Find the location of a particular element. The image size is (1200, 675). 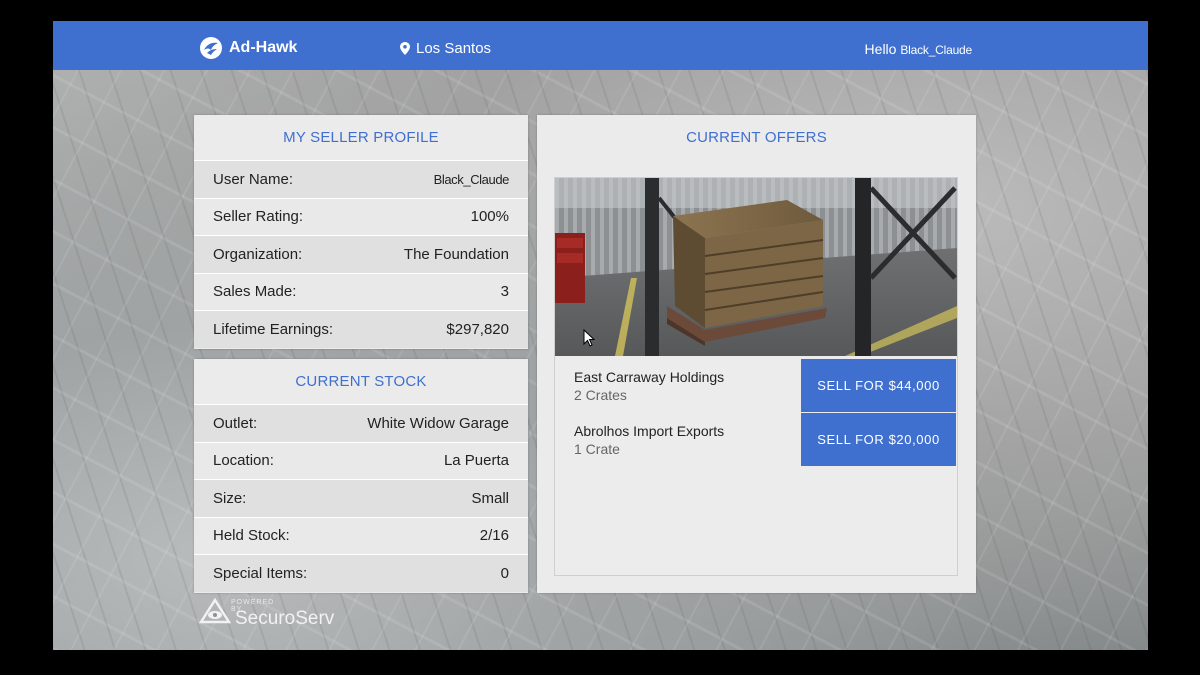

offer-quantity: 1 Crate is located at coordinates (597, 449).